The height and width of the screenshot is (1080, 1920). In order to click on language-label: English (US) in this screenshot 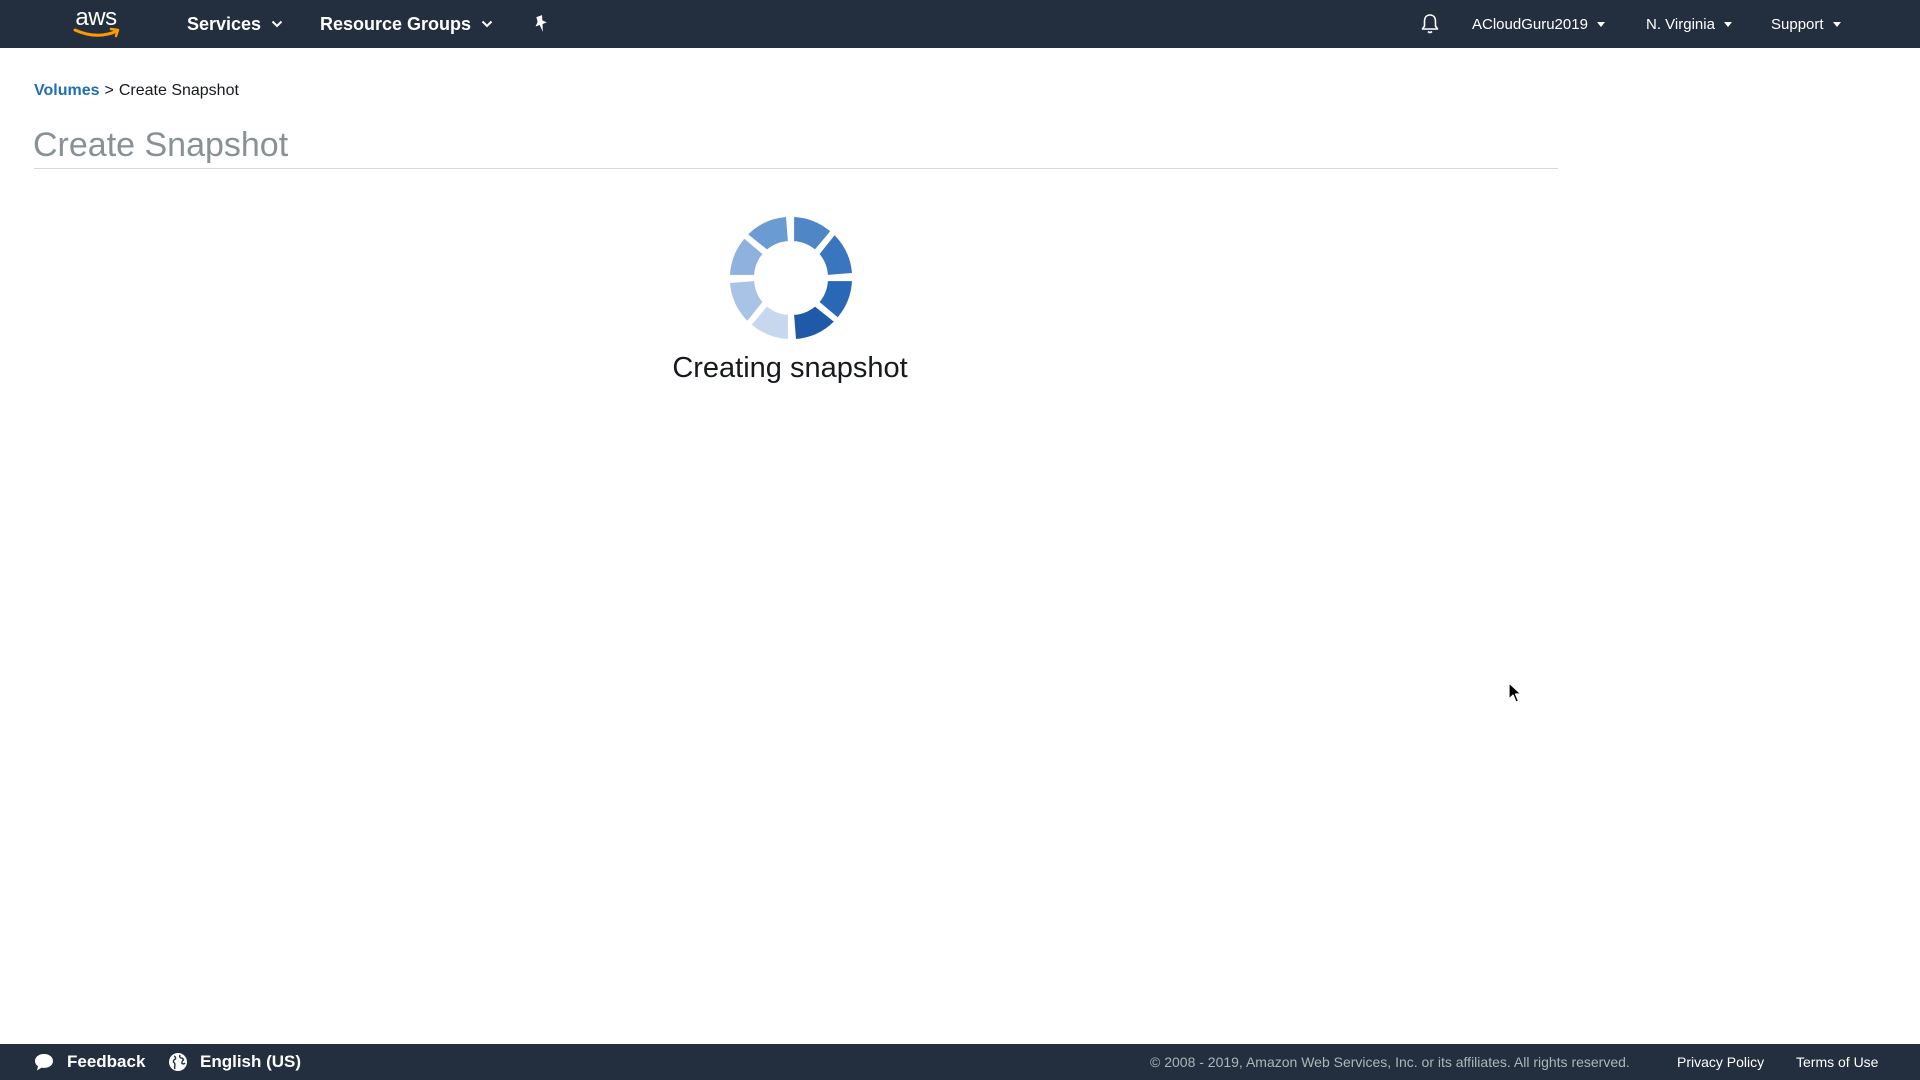, I will do `click(251, 1061)`.